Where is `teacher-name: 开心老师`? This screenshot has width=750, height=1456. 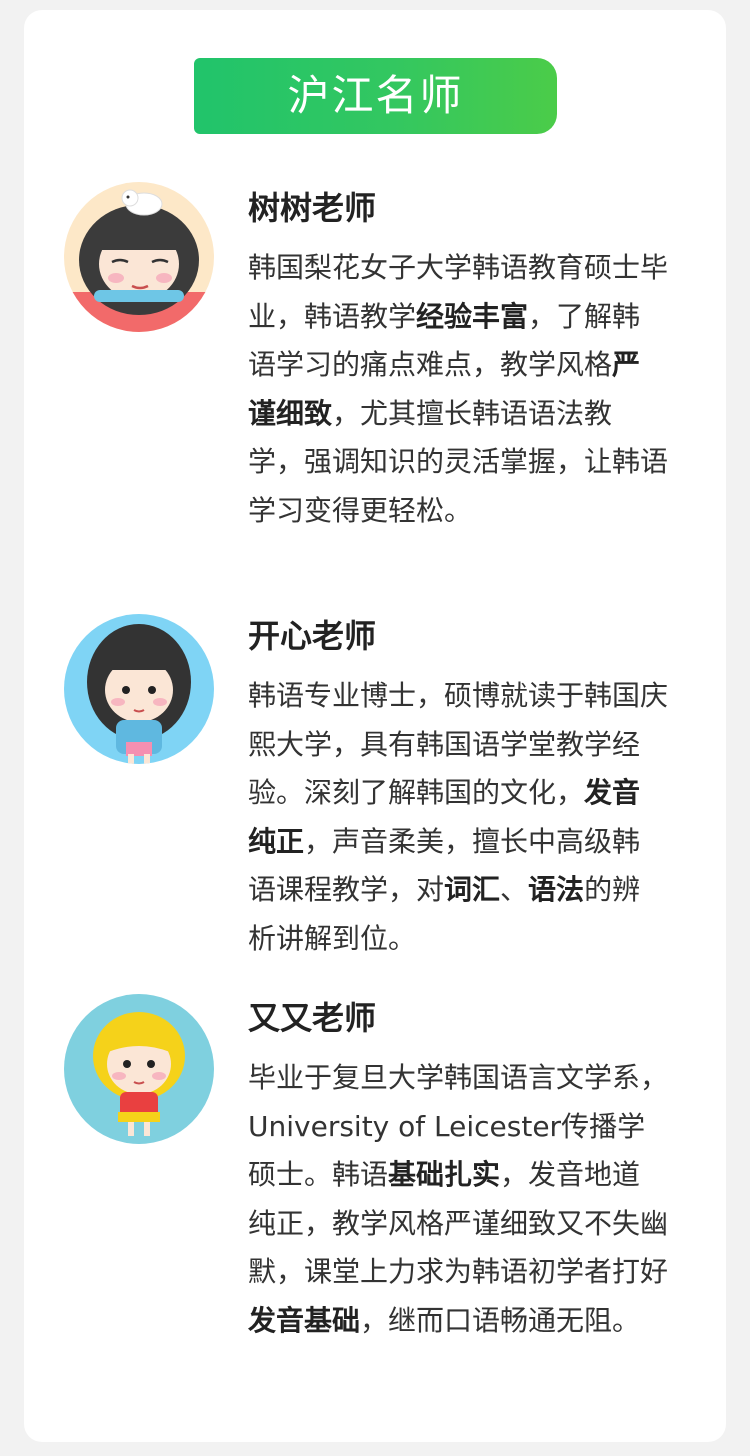
teacher-name: 开心老师 is located at coordinates (312, 636).